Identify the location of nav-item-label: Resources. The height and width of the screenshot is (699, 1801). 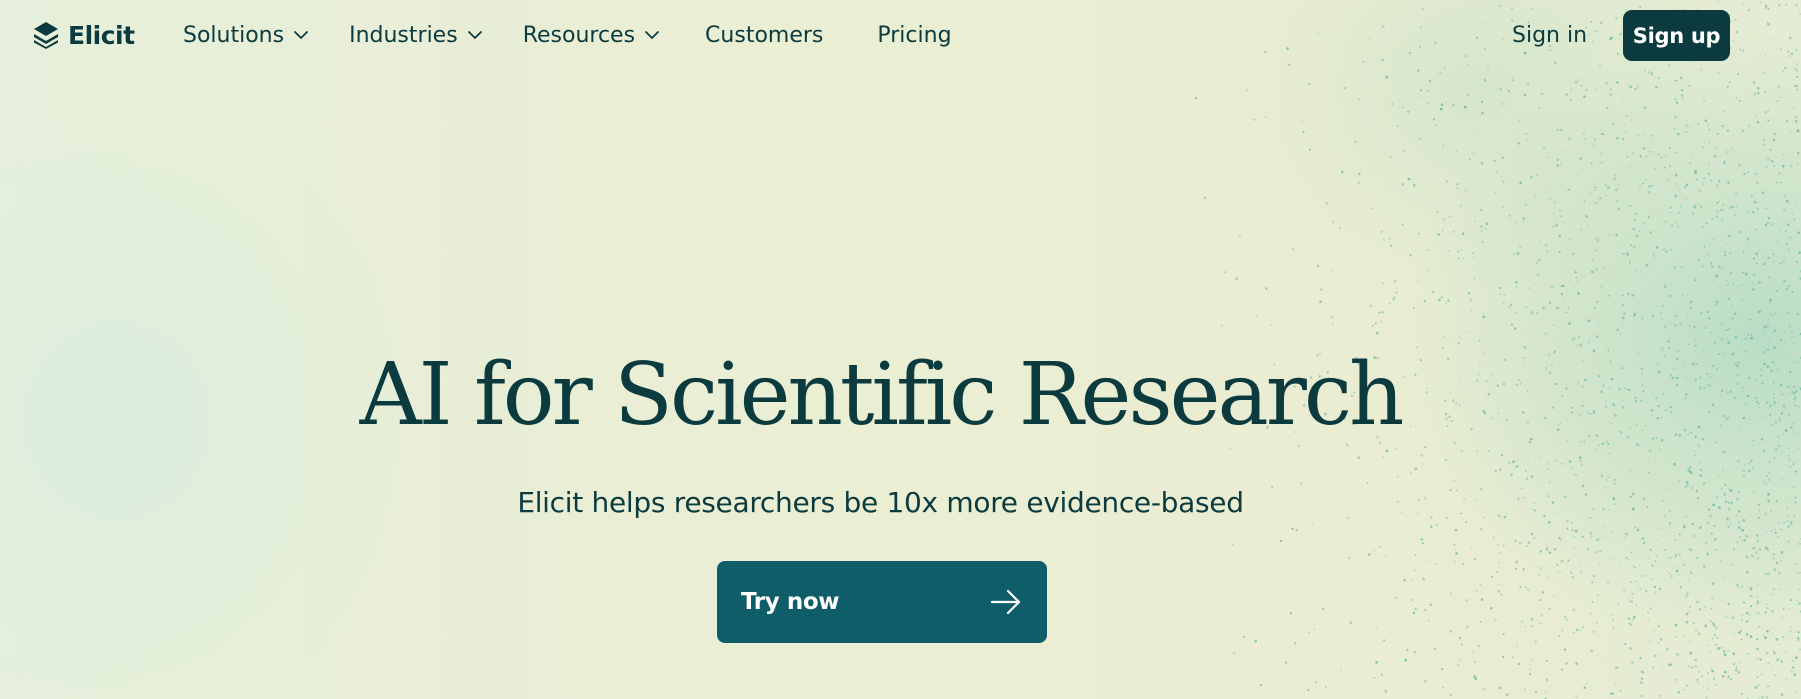
(579, 35).